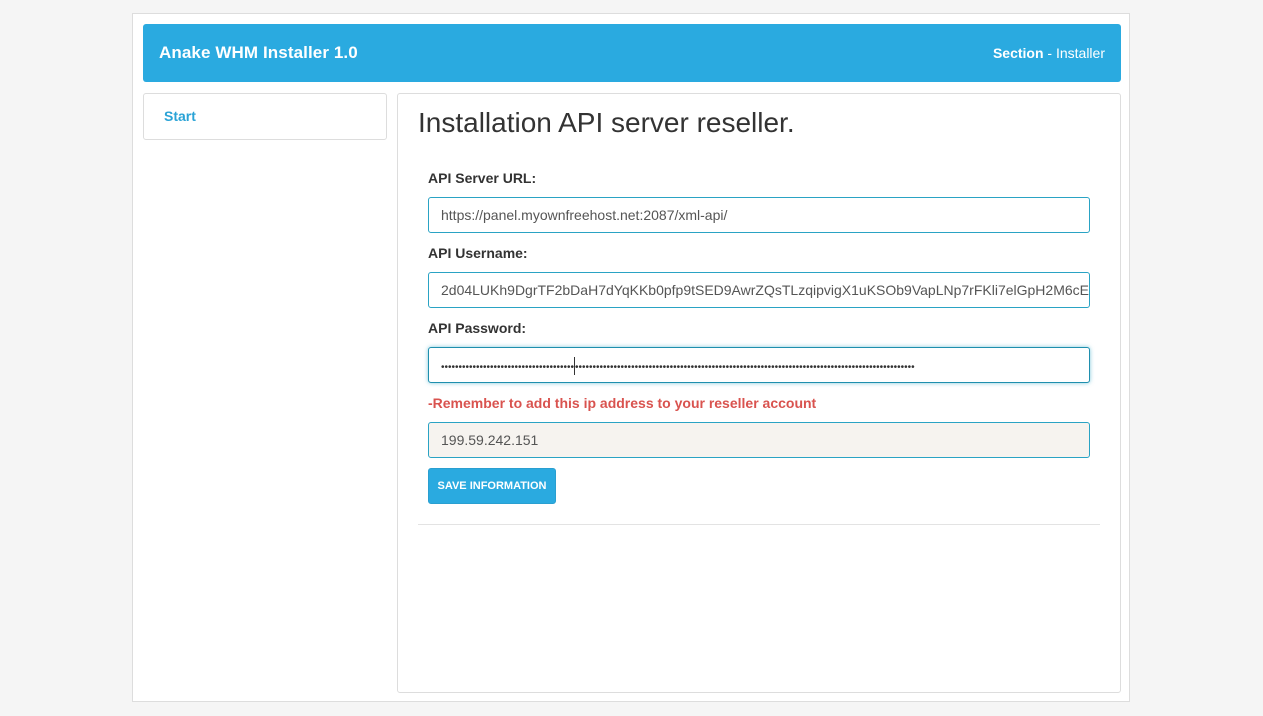 This screenshot has height=716, width=1263. Describe the element at coordinates (180, 116) in the screenshot. I see `sidebar-item-start: Start` at that location.